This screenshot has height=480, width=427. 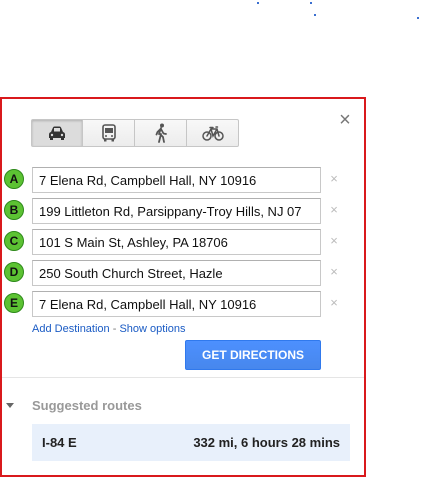 I want to click on waypoint-d-input, so click(x=176, y=273).